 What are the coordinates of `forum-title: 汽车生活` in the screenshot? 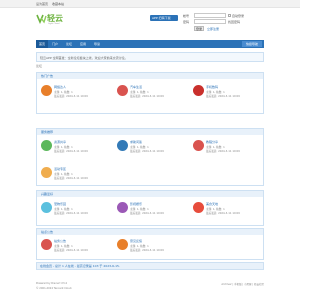 It's located at (136, 87).